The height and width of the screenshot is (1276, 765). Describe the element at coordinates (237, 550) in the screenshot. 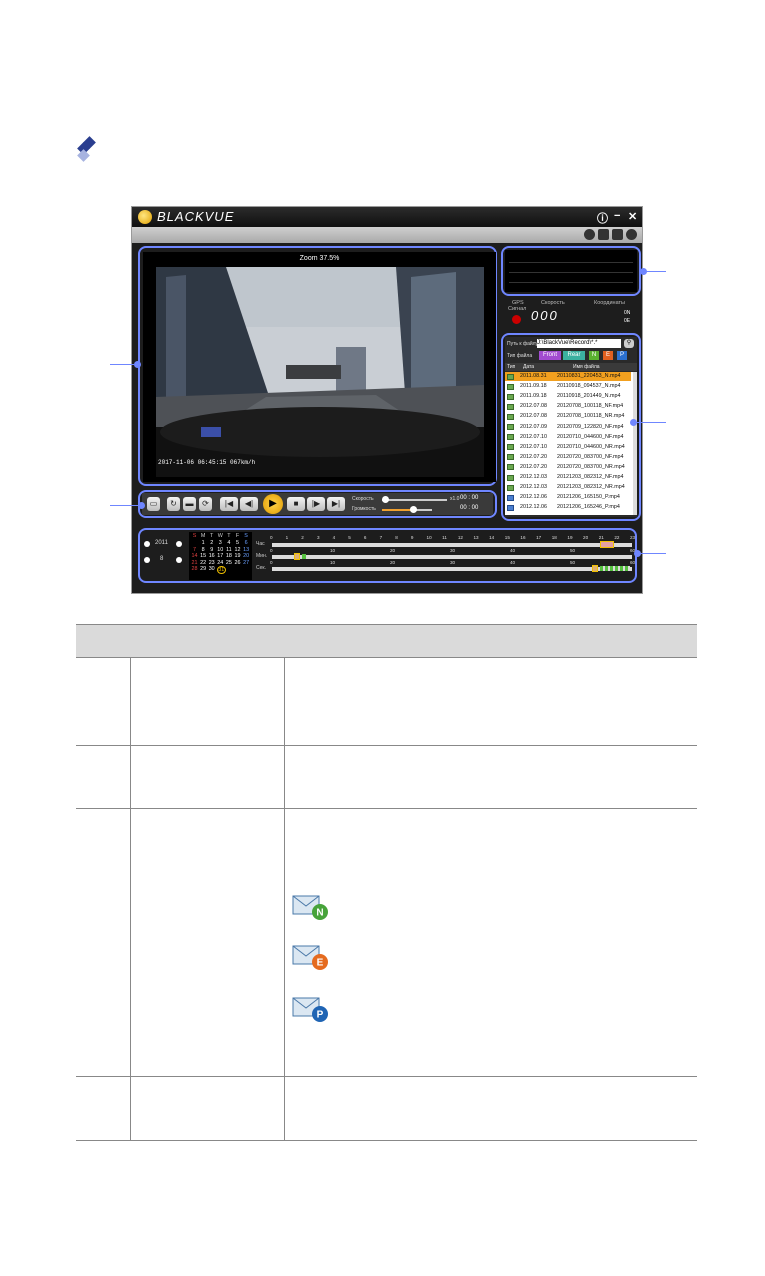

I see `calendar-day: 12` at that location.